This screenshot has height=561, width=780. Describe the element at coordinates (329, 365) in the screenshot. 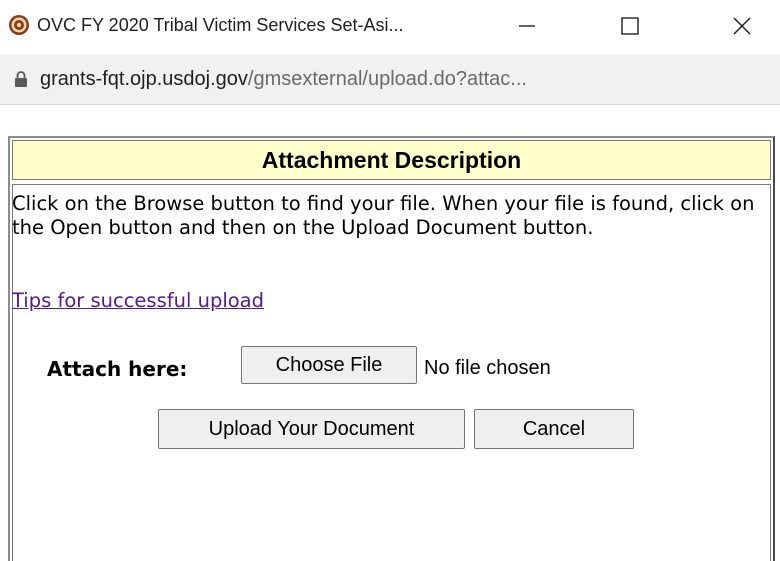

I see `choose-file-button: Choose File` at that location.